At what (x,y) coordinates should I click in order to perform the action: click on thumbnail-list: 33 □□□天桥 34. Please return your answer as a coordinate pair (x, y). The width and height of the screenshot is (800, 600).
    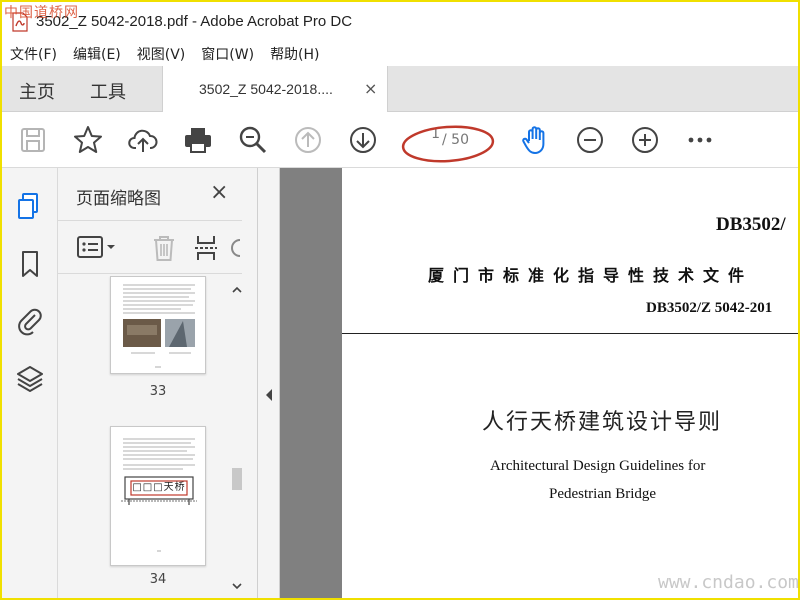
    Looking at the image, I should click on (148, 437).